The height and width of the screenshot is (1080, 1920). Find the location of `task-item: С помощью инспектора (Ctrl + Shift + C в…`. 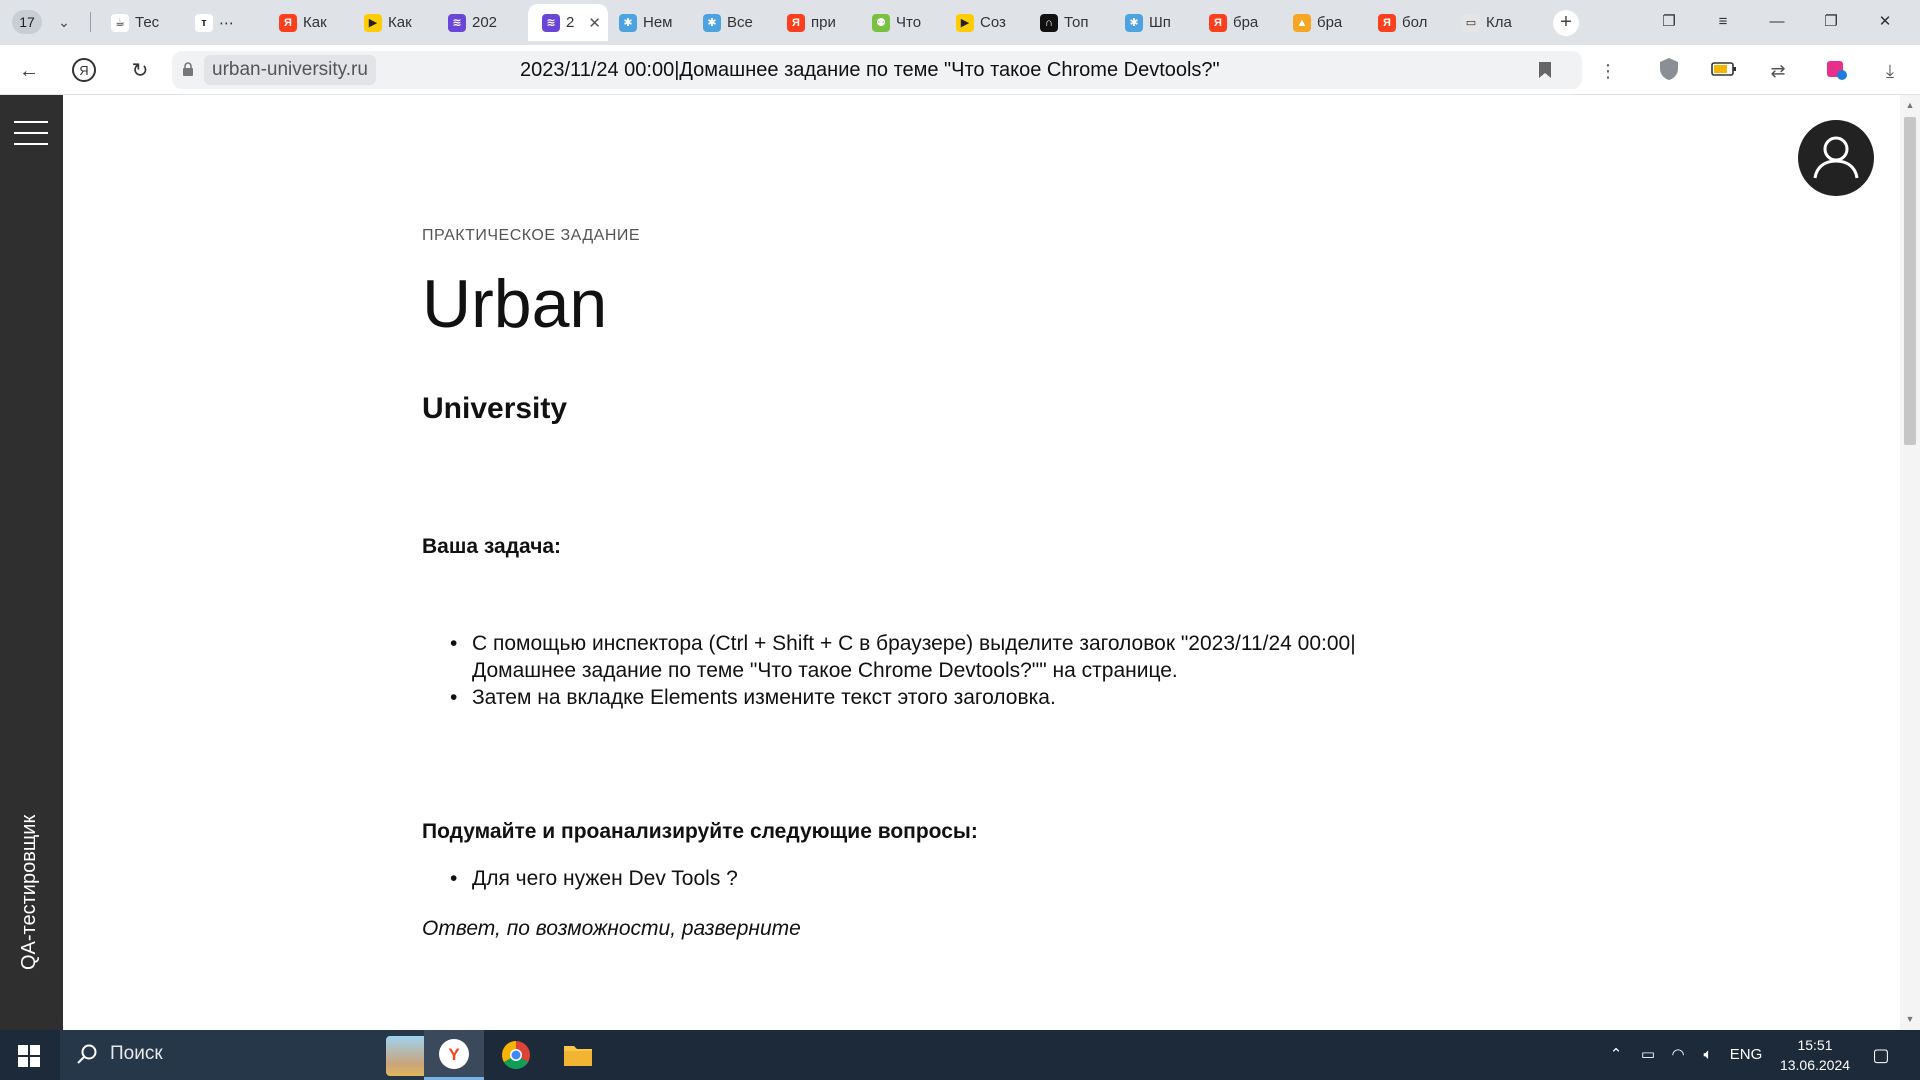

task-item: С помощью инспектора (Ctrl + Shift + C в… is located at coordinates (921, 657).